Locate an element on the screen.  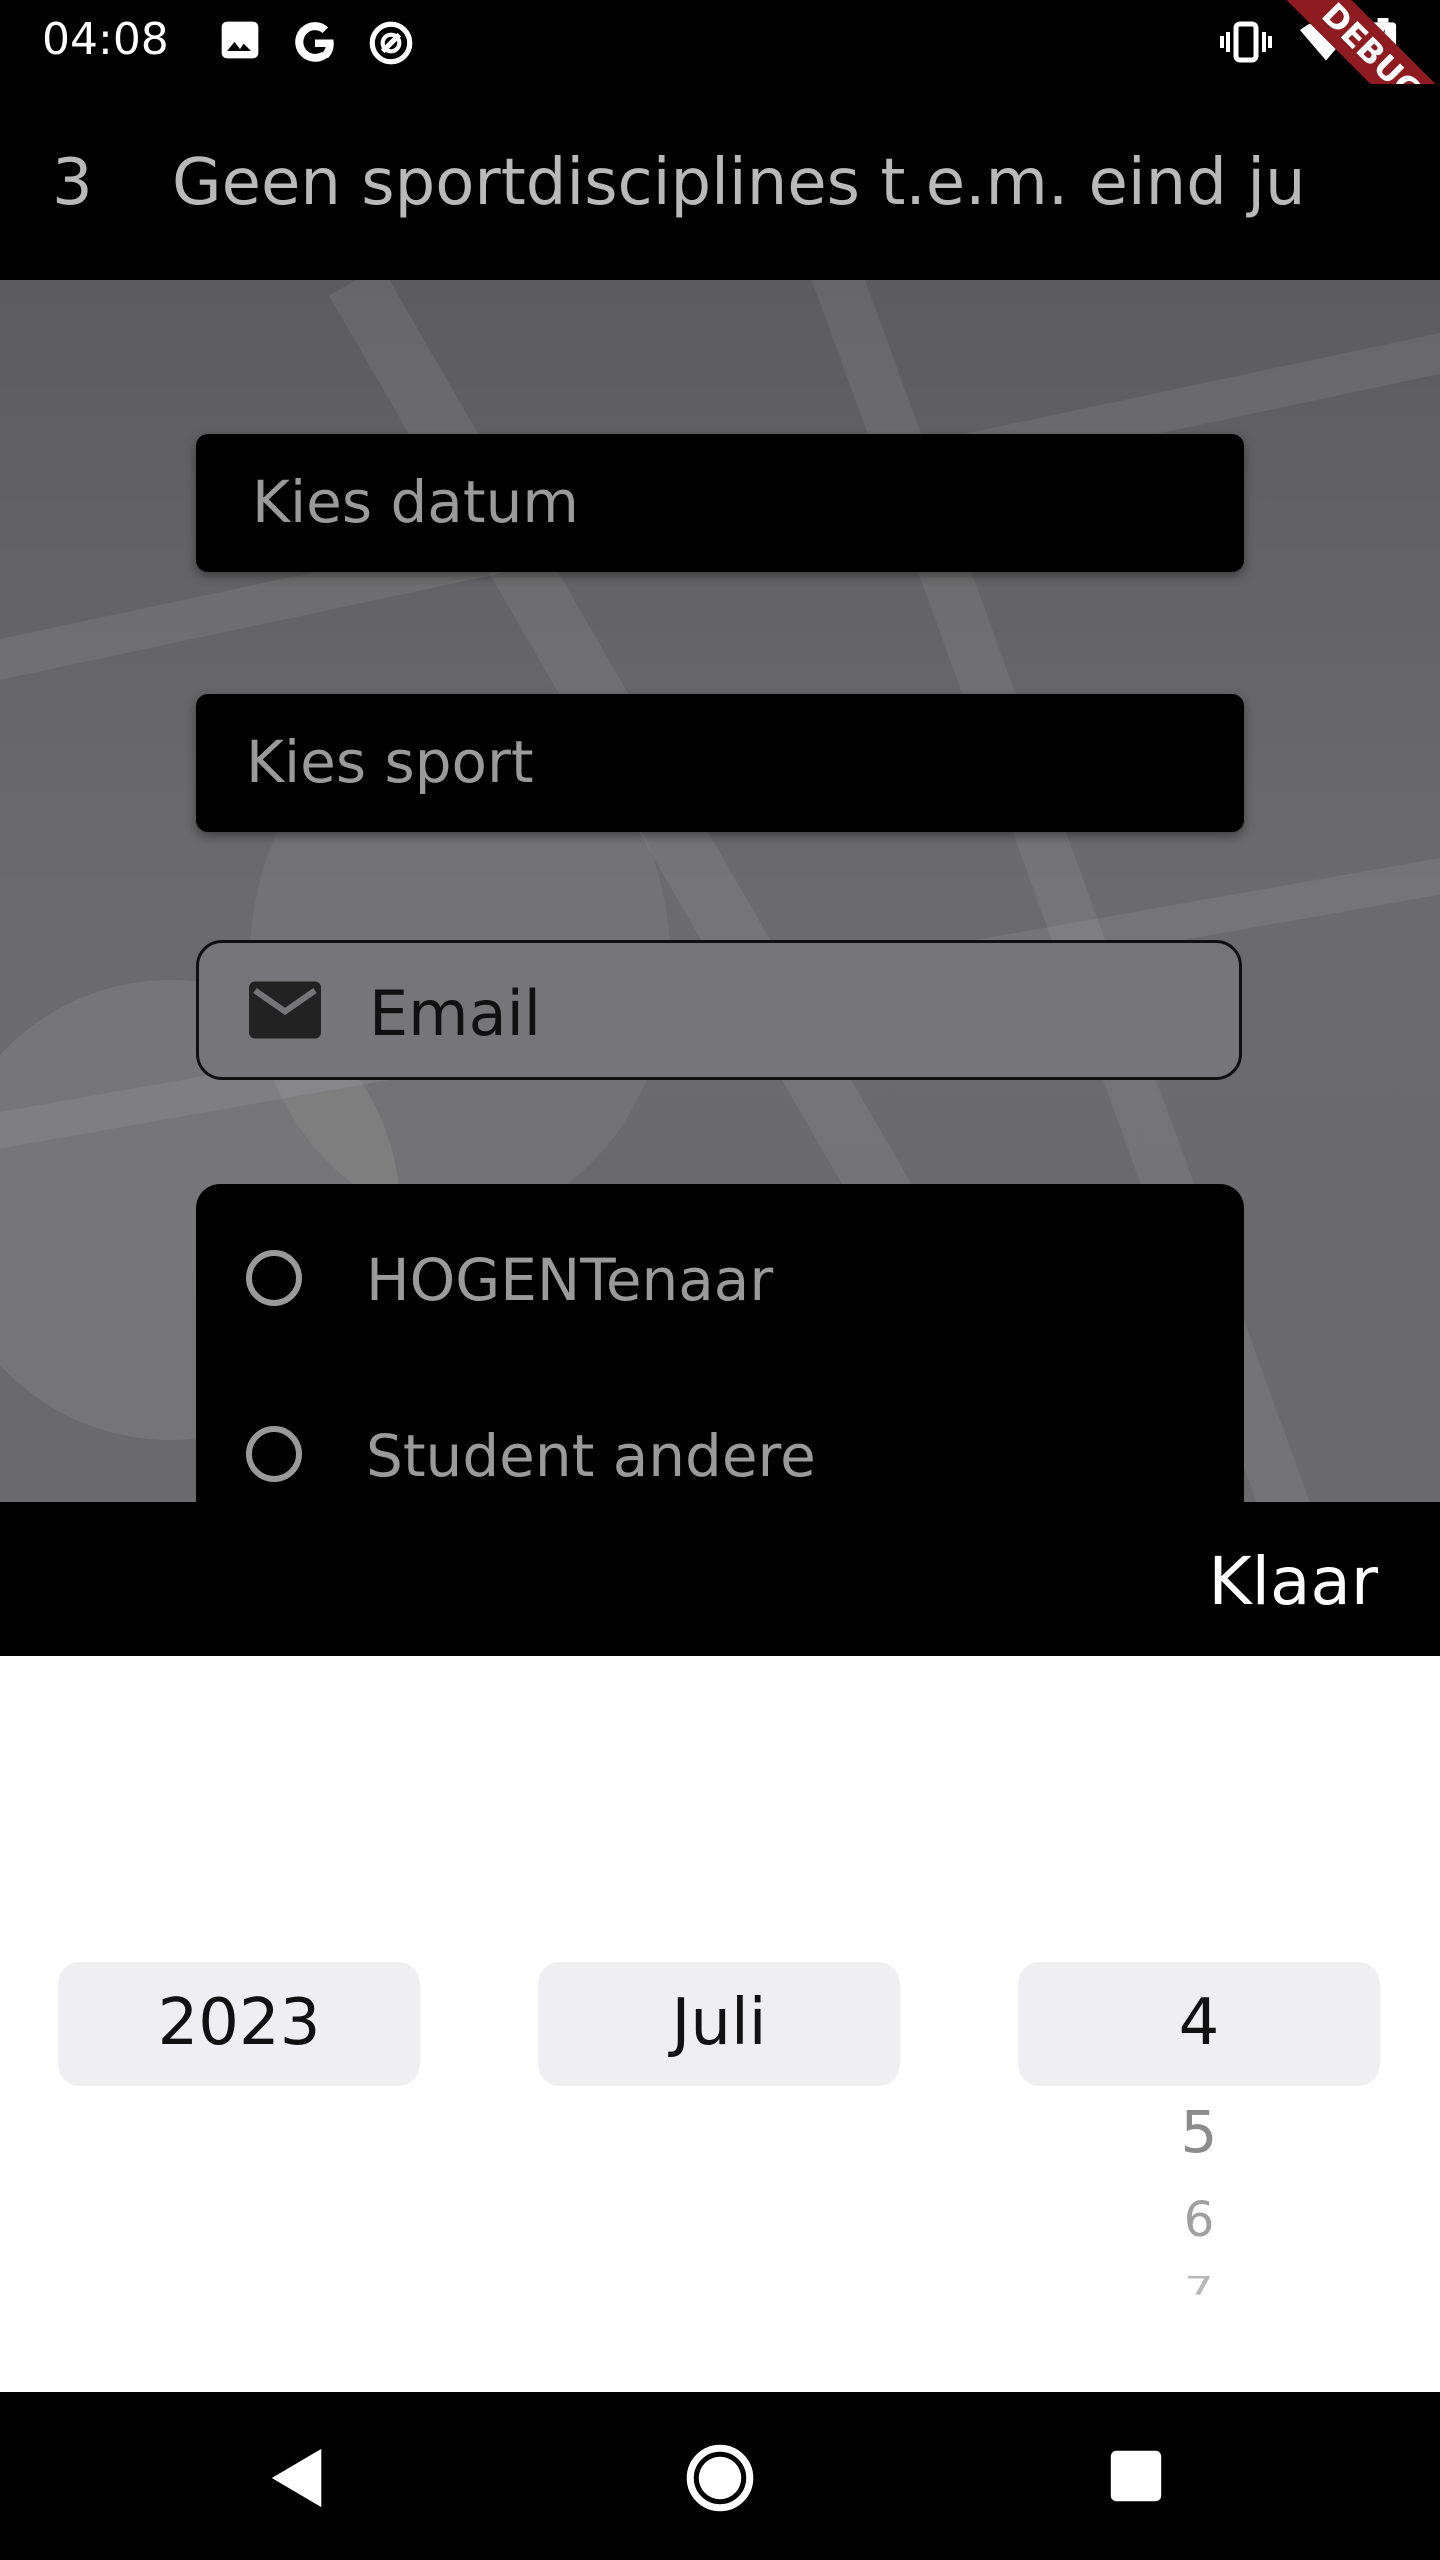
picker-toolbar: Klaar is located at coordinates (720, 1579).